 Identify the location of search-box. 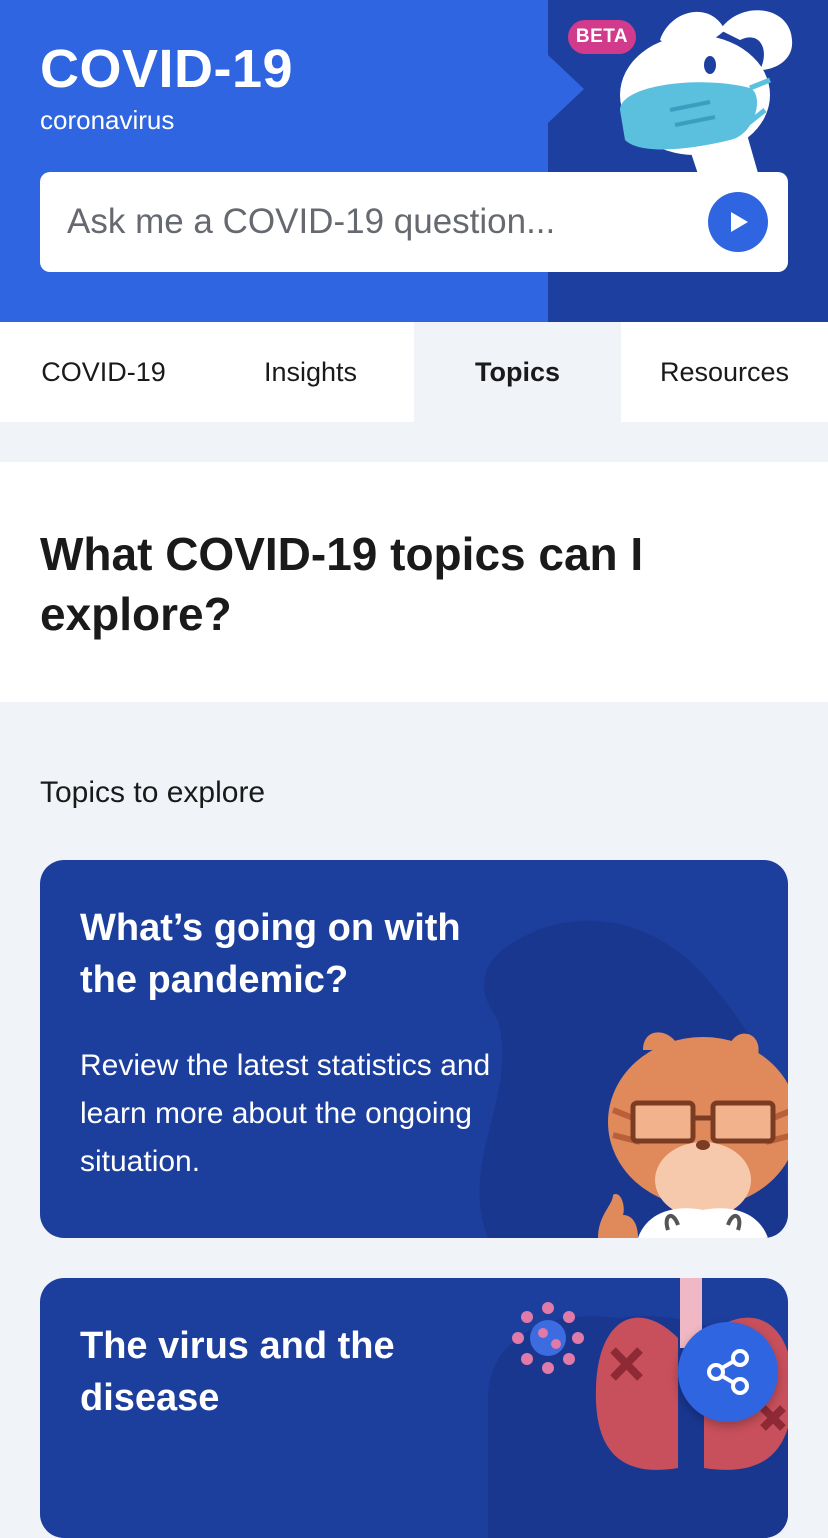
(414, 222).